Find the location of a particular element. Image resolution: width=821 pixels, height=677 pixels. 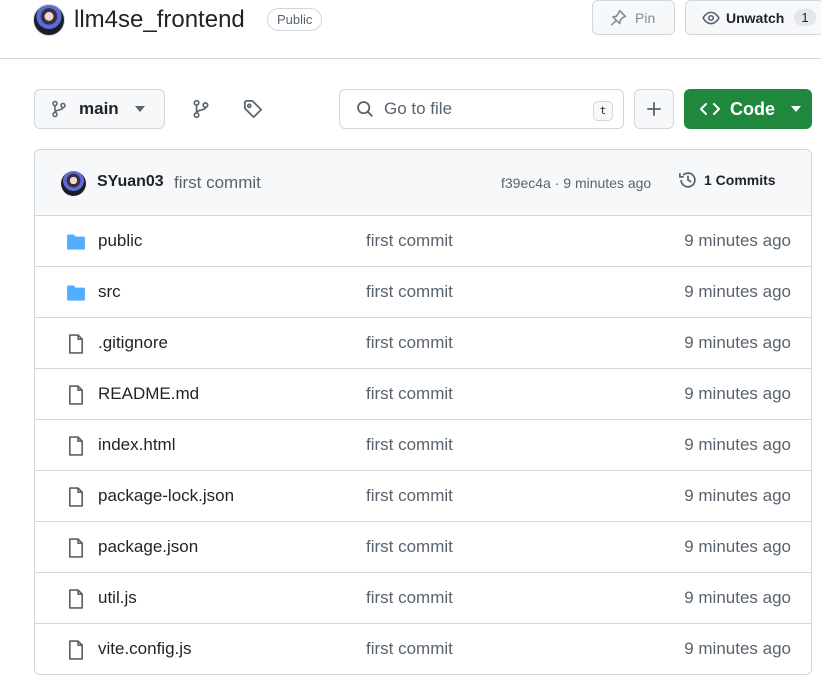

owner-avatar is located at coordinates (49, 20).